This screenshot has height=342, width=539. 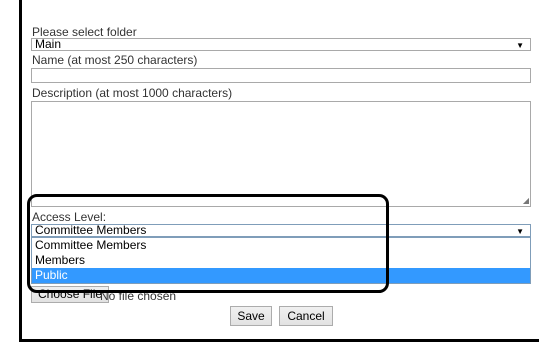 I want to click on access-option-members: Members, so click(x=281, y=260).